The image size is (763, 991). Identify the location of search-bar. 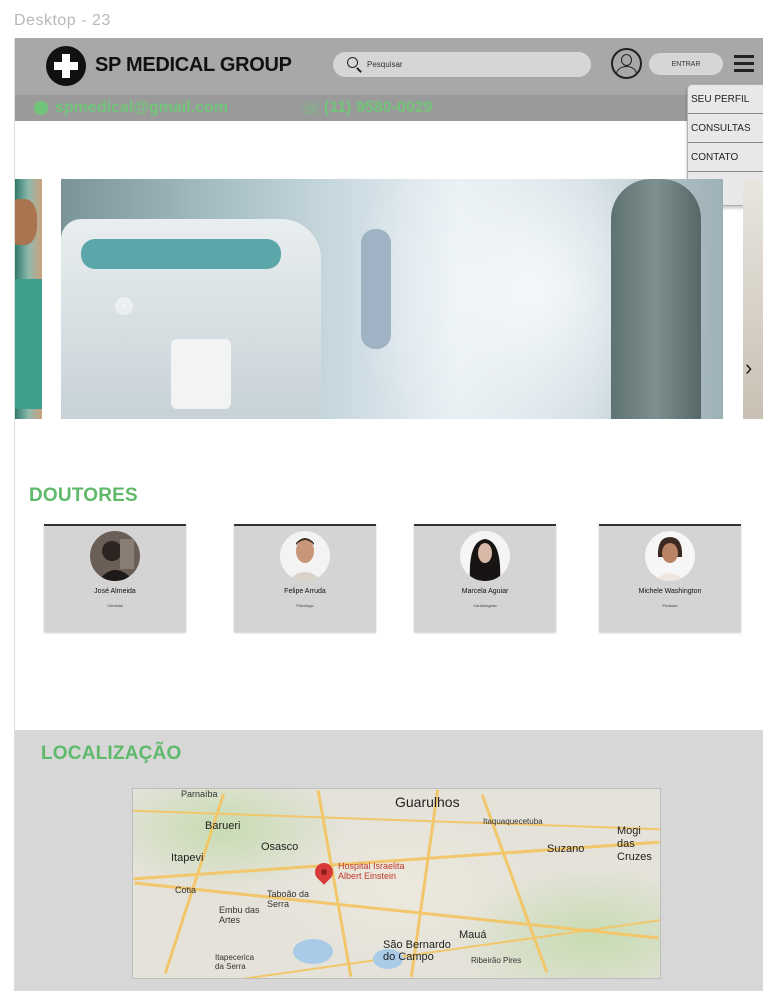
(462, 64).